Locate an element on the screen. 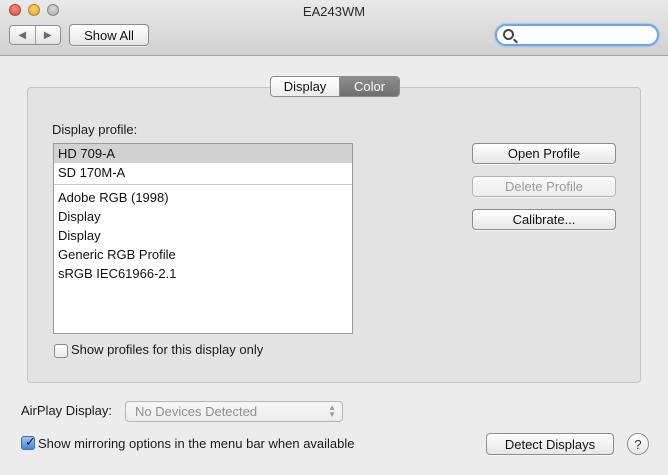  profile-item: HD 709-A is located at coordinates (203, 153).